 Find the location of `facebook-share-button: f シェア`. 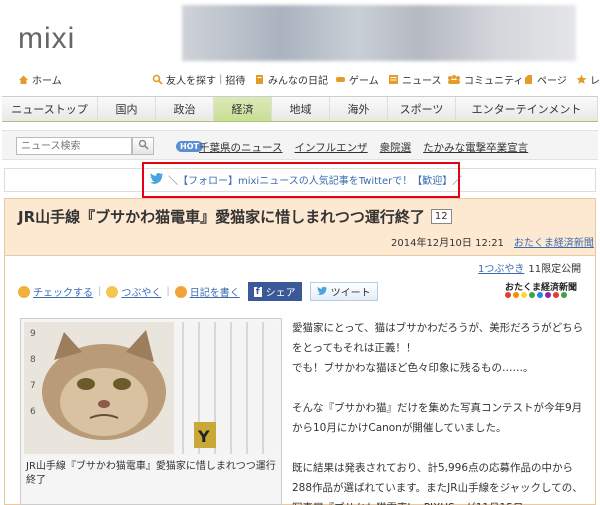

facebook-share-button: f シェア is located at coordinates (274, 291).